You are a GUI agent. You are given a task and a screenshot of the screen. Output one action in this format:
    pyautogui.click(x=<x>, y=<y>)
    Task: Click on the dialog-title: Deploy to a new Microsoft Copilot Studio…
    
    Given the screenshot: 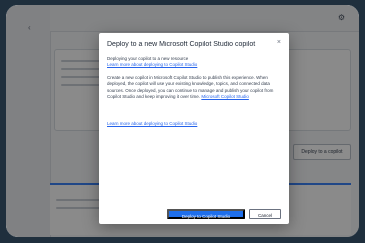 What is the action you would take?
    pyautogui.click(x=181, y=44)
    